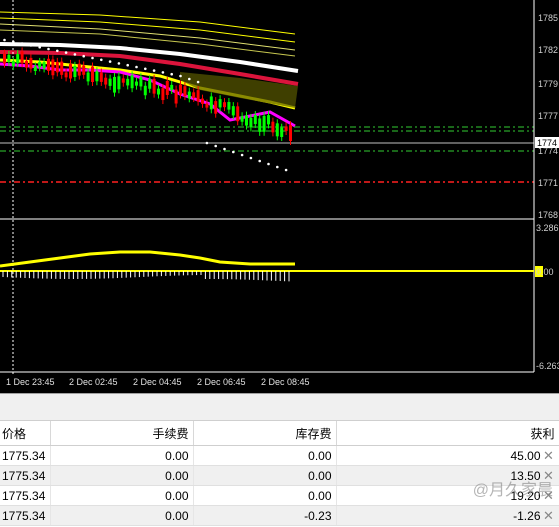  I want to click on price-label: 1771, so click(548, 183).